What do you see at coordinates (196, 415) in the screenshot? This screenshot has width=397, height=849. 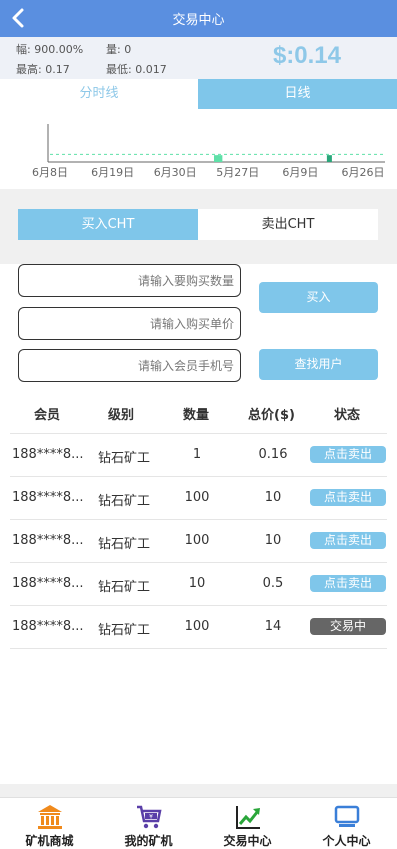 I see `col-header-quantity: 数量` at bounding box center [196, 415].